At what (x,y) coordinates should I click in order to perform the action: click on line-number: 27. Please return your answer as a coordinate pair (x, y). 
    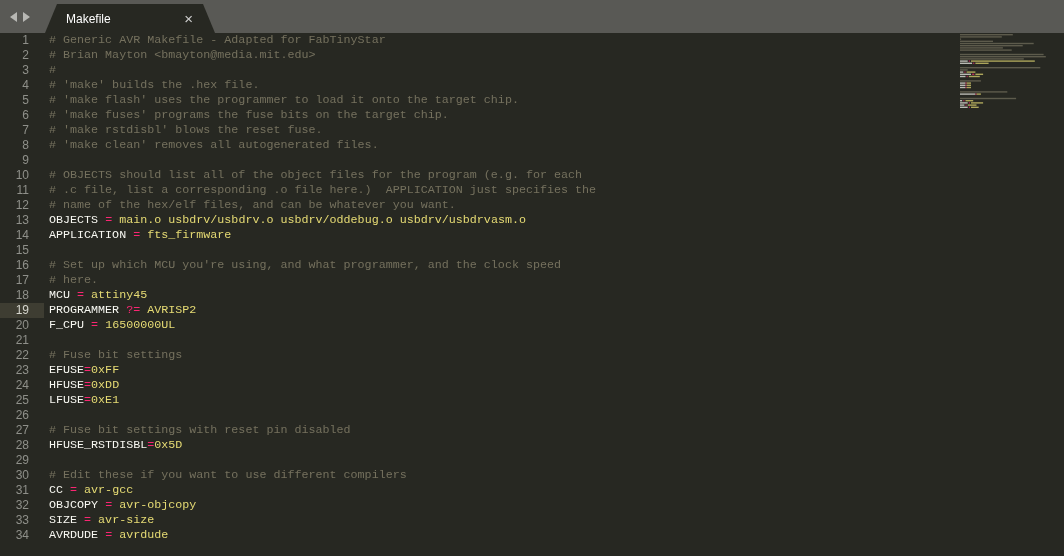
    Looking at the image, I should click on (22, 430).